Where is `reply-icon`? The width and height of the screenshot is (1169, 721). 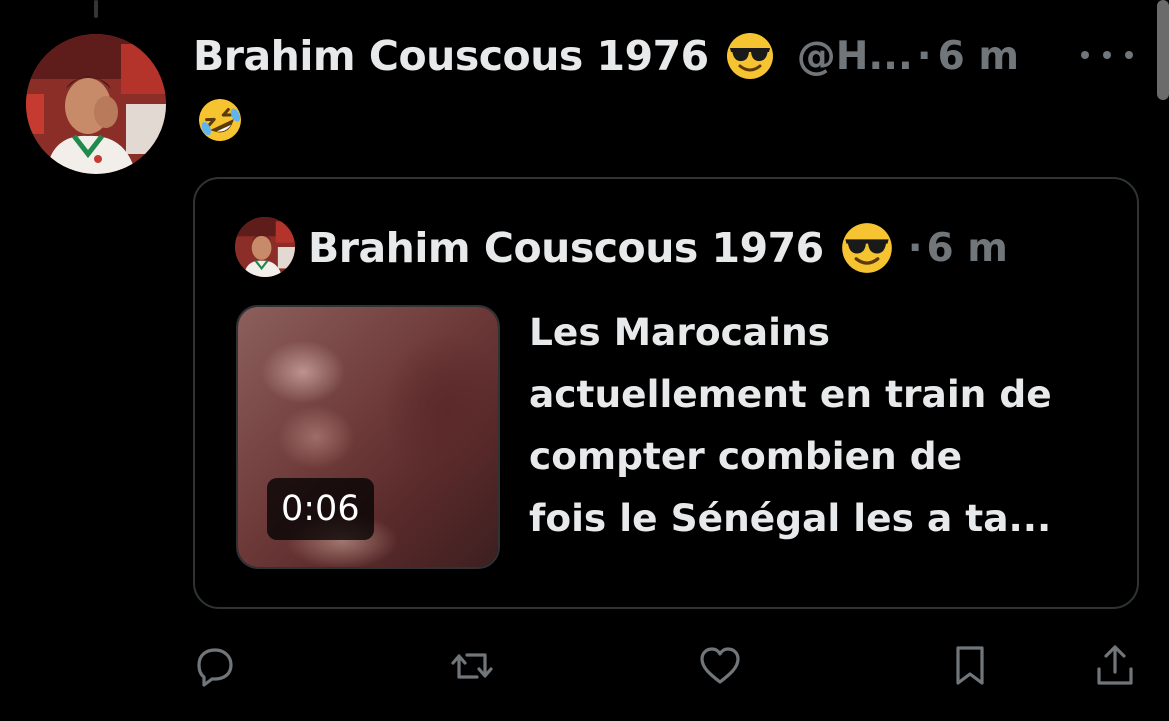
reply-icon is located at coordinates (215, 667).